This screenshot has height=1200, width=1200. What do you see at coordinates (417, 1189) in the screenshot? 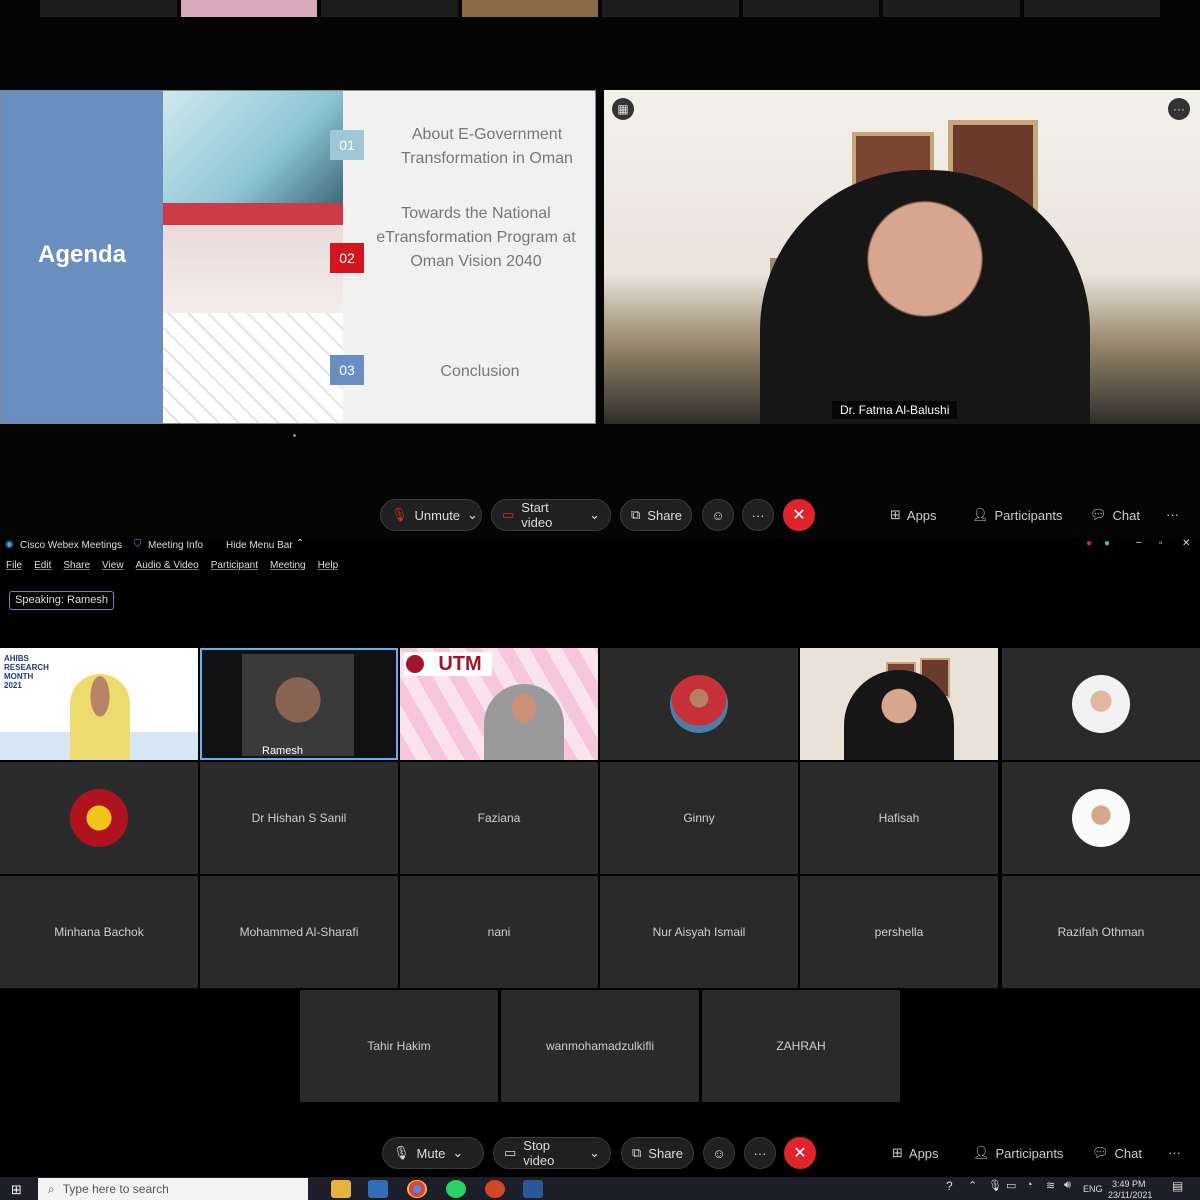
I see `chrome-icon` at bounding box center [417, 1189].